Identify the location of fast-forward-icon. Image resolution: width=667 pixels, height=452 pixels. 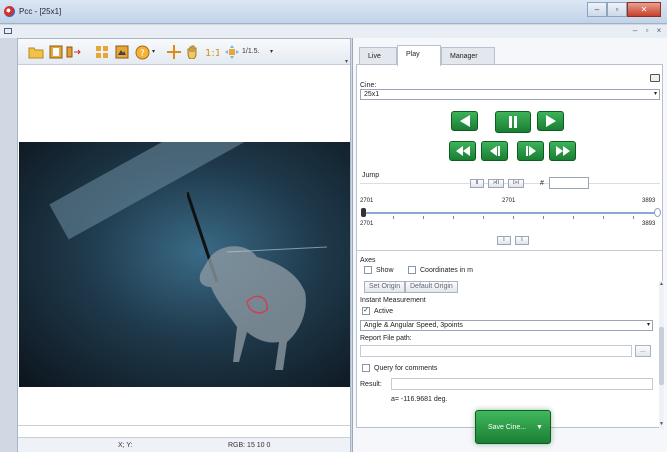
(562, 151).